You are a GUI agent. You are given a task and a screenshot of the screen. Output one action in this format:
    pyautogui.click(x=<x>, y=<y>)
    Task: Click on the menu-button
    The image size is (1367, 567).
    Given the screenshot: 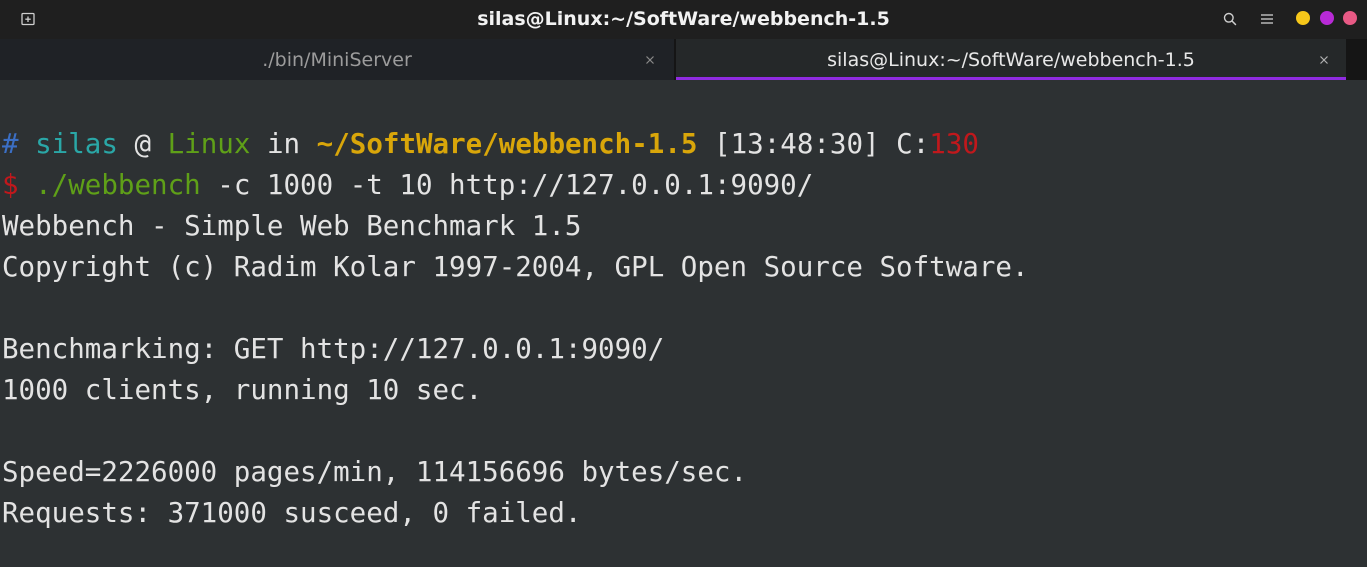 What is the action you would take?
    pyautogui.click(x=1267, y=19)
    